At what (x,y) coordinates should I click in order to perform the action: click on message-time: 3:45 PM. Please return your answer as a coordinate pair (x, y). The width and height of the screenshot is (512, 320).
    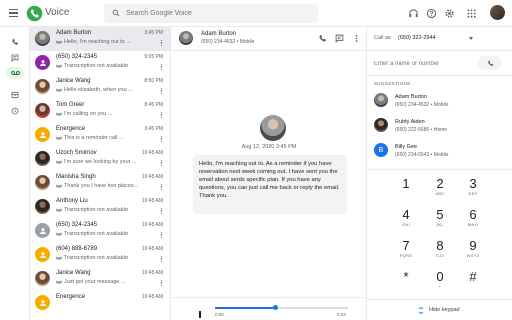
    Looking at the image, I should click on (153, 129).